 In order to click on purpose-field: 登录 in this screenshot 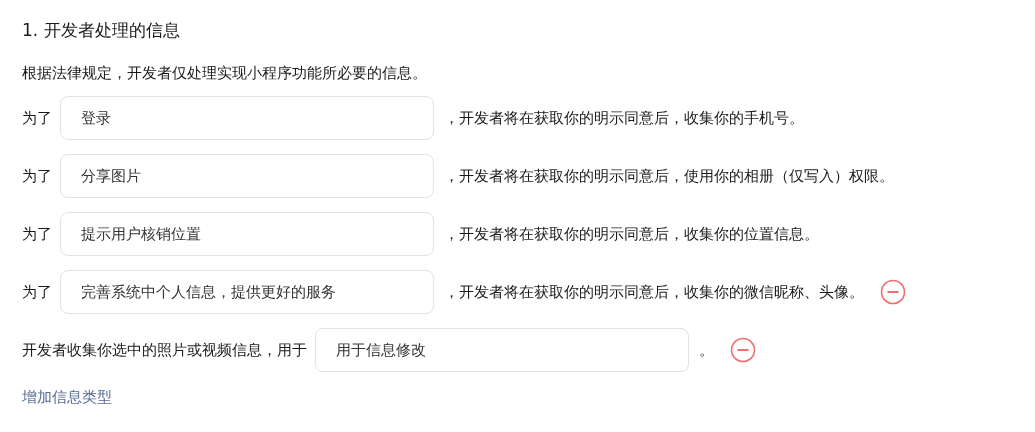, I will do `click(247, 118)`.